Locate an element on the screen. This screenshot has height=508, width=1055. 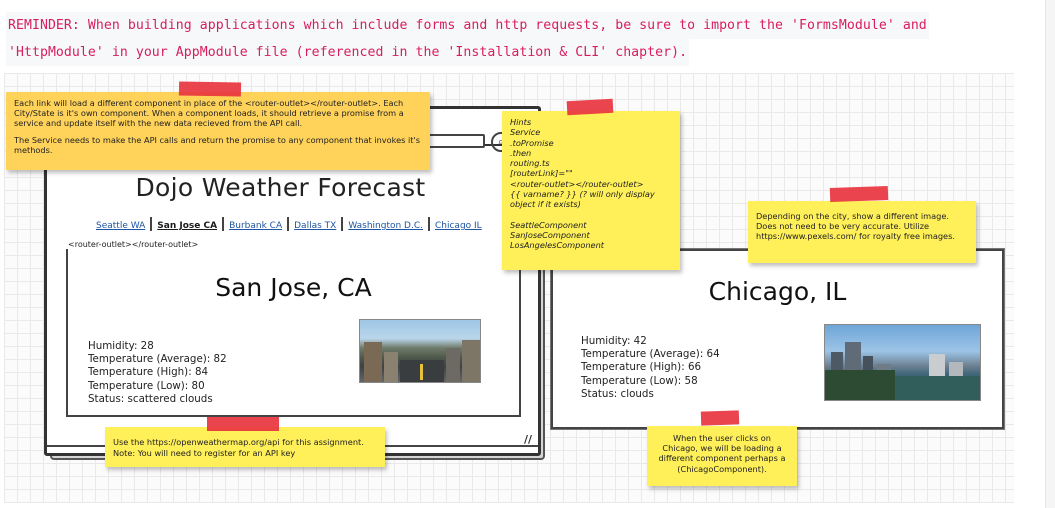
nav-link-dallas: Dallas TX is located at coordinates (315, 226).